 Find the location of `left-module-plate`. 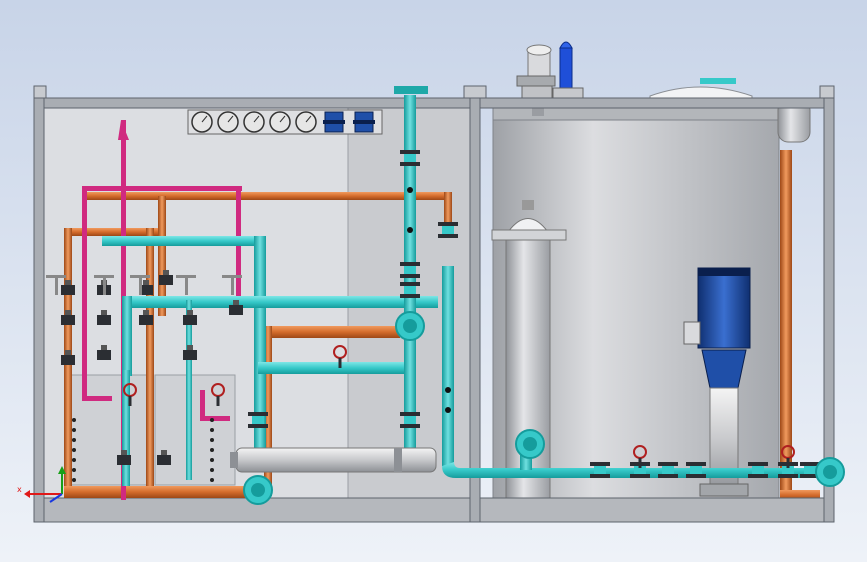

left-module-plate is located at coordinates (109, 430).